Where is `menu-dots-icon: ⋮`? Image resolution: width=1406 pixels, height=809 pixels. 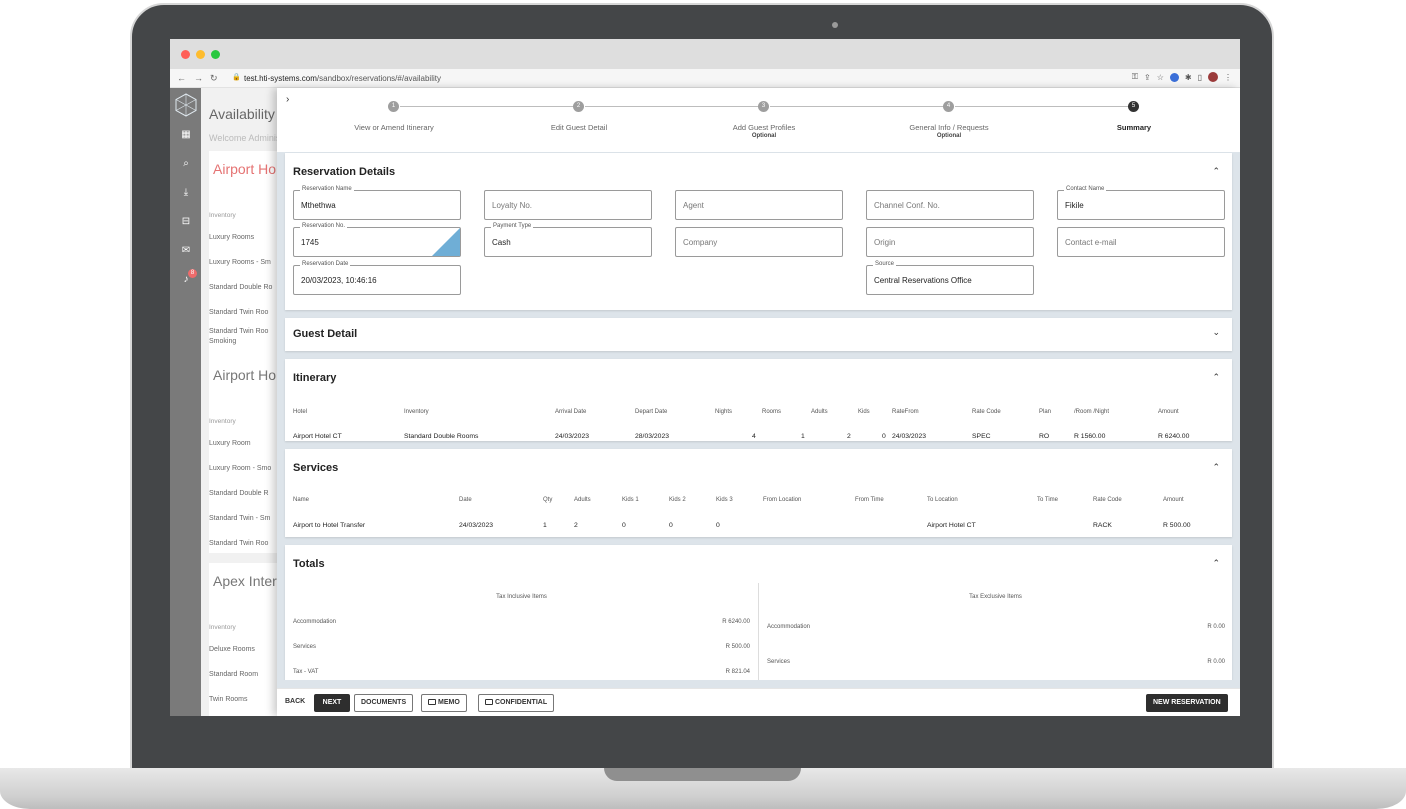 menu-dots-icon: ⋮ is located at coordinates (1228, 77).